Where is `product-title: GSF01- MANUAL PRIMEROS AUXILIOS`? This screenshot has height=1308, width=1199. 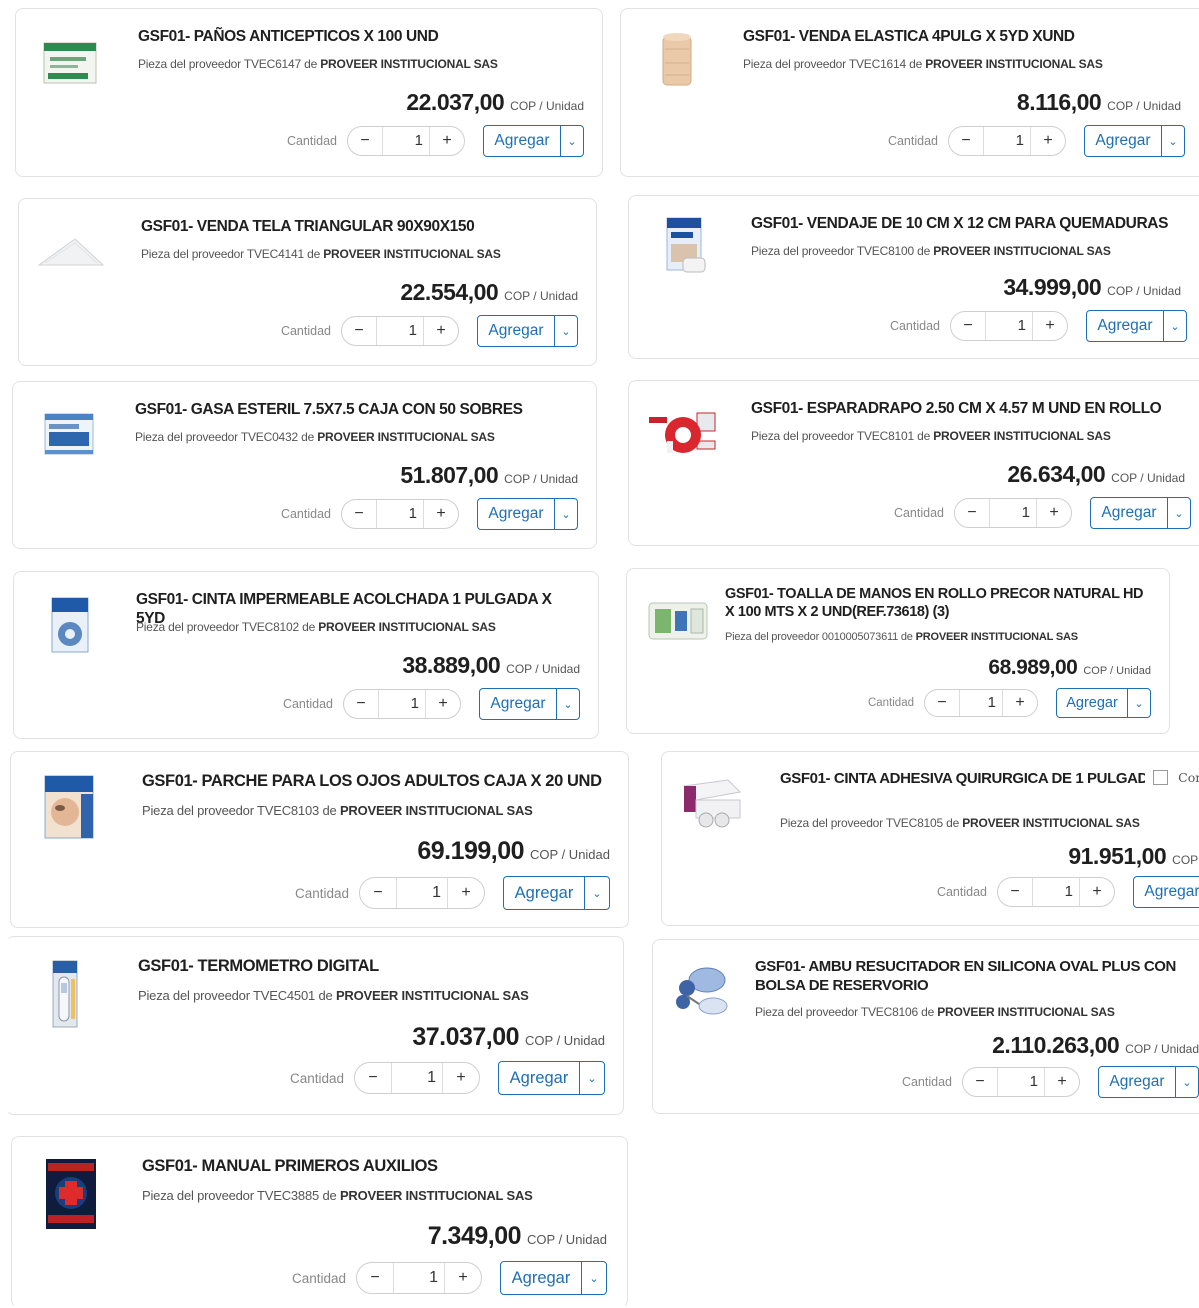 product-title: GSF01- MANUAL PRIMEROS AUXILIOS is located at coordinates (374, 1166).